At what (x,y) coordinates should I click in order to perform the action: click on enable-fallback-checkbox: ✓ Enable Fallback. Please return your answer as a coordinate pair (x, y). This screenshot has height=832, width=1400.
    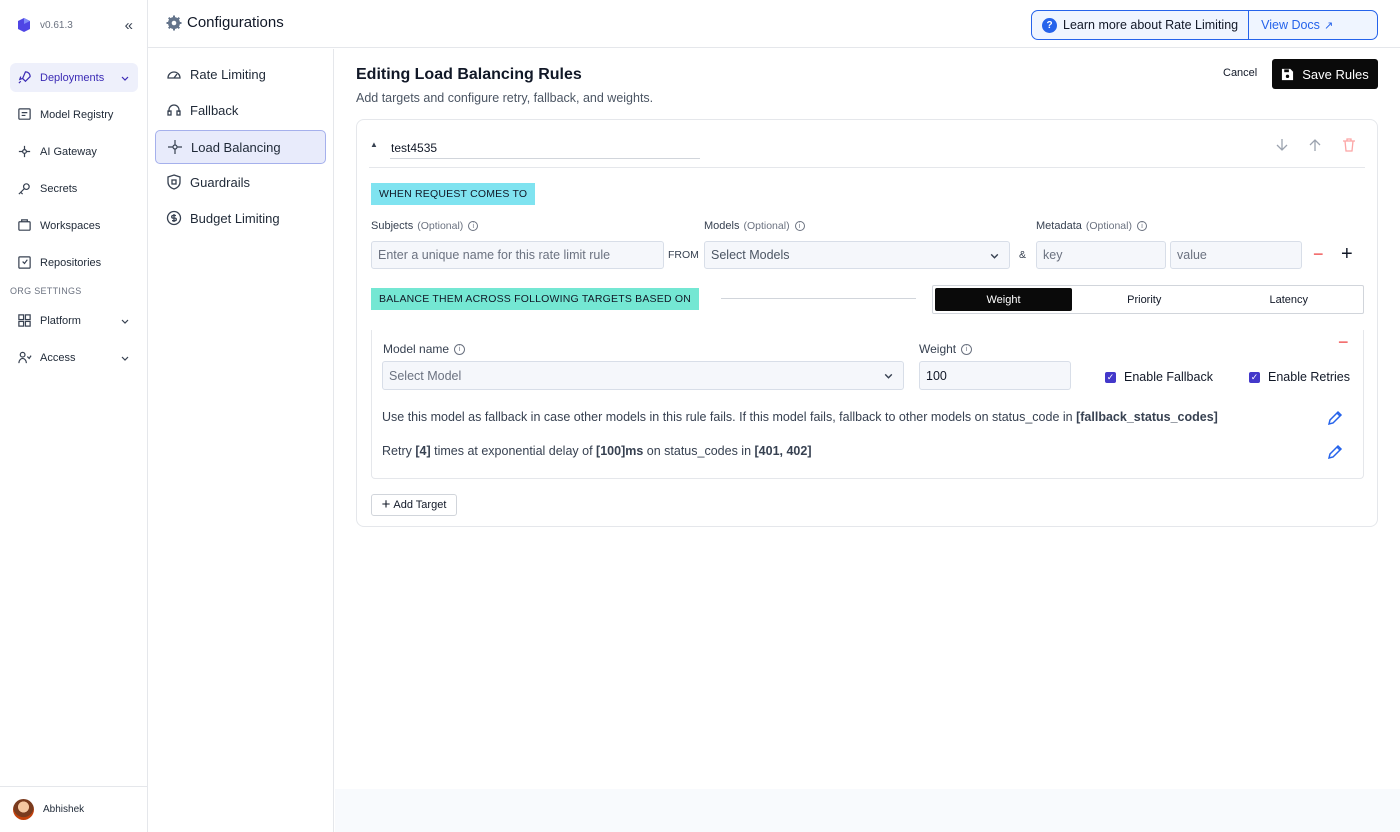
    Looking at the image, I should click on (1159, 377).